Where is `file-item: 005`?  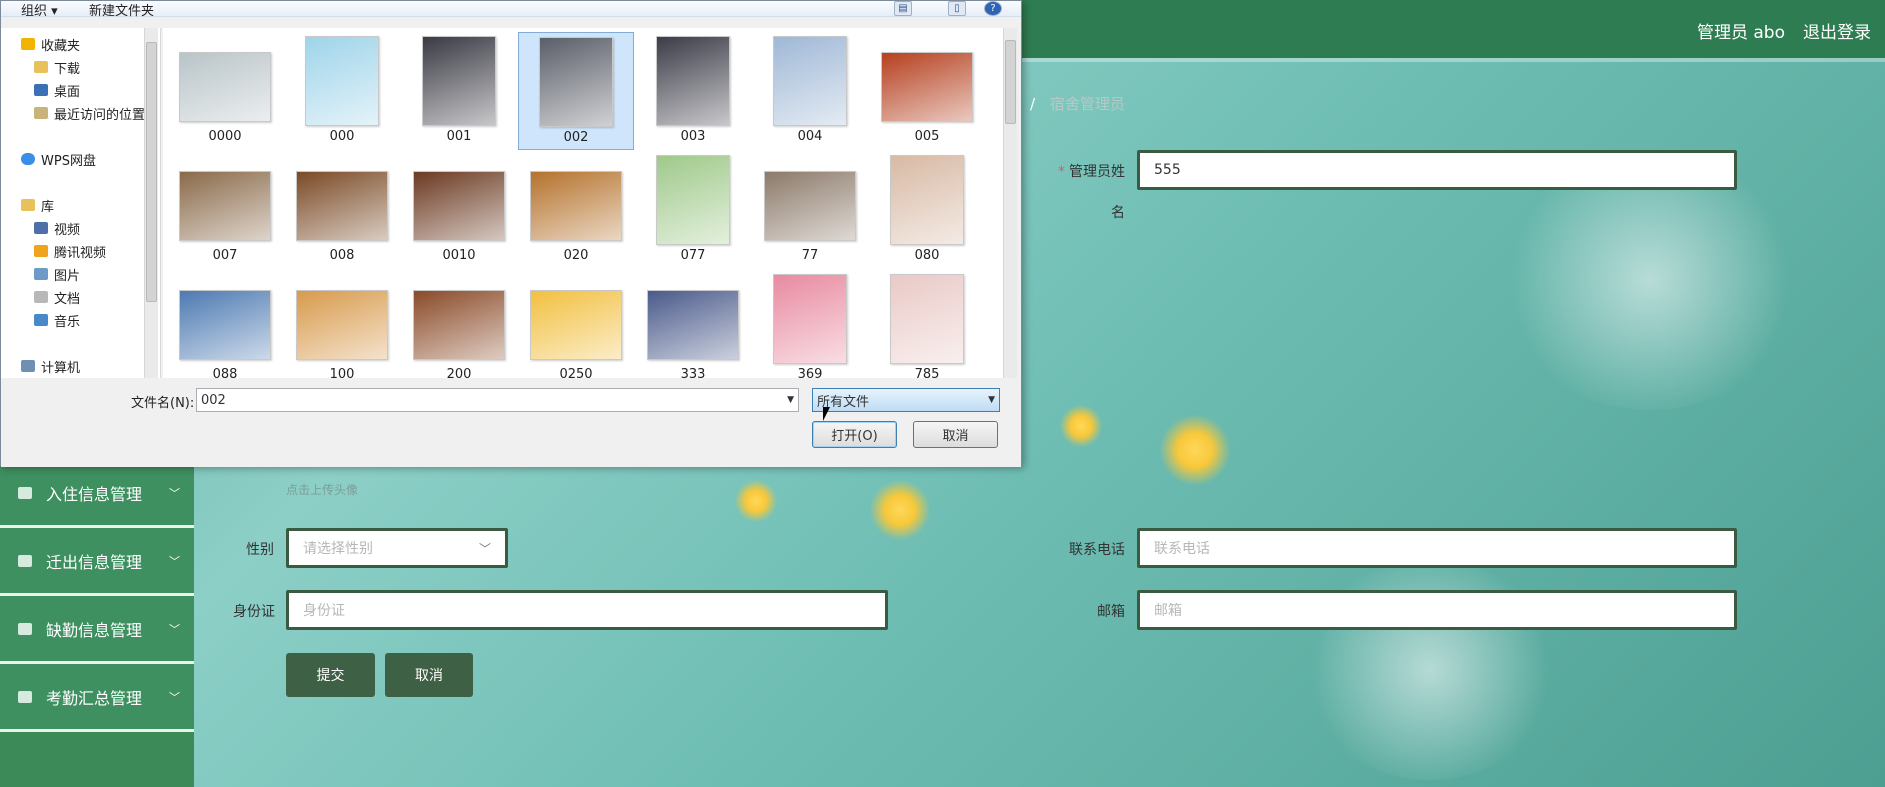
file-item: 005 is located at coordinates (927, 91).